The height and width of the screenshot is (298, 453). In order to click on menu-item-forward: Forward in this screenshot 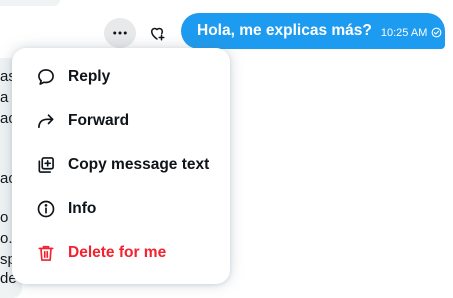, I will do `click(121, 121)`.